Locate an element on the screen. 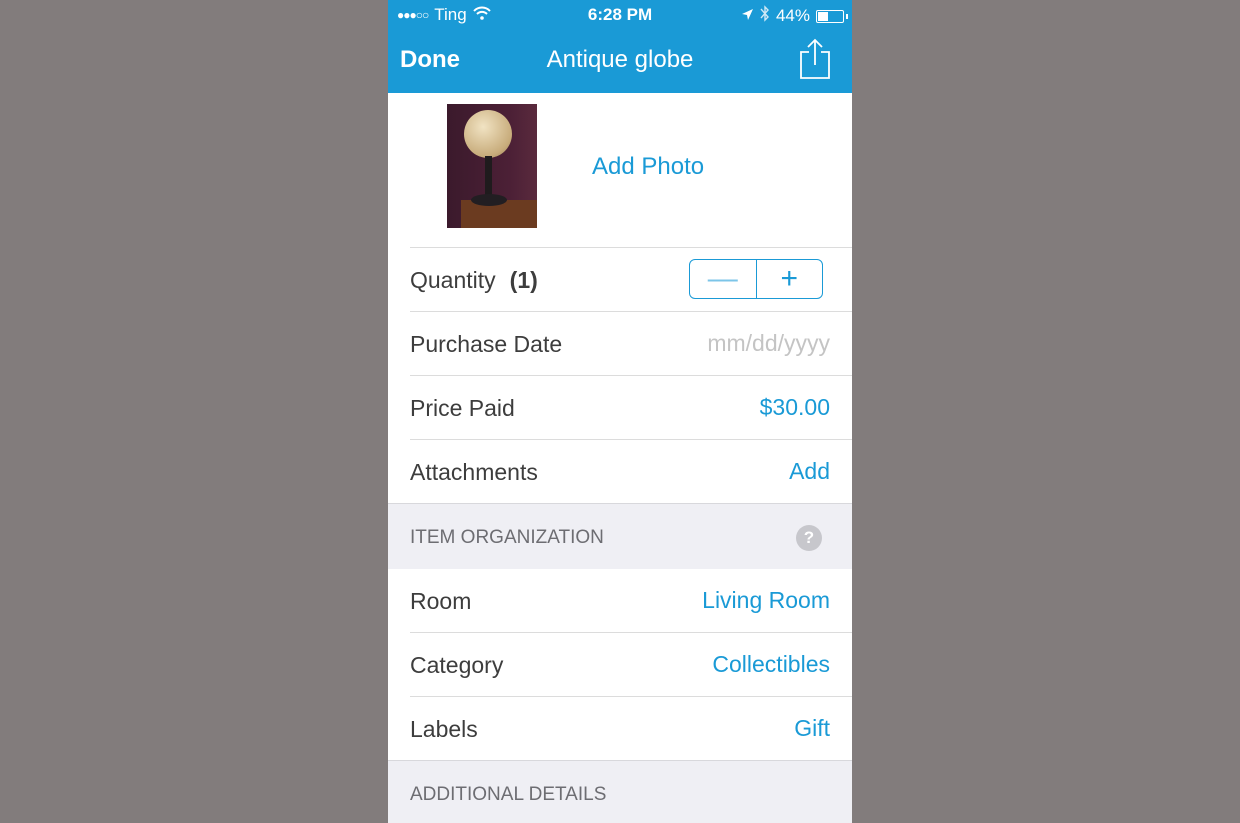 The width and height of the screenshot is (1240, 823). purchase-date-row: Purchase Date mm/dd/yyyy is located at coordinates (631, 343).